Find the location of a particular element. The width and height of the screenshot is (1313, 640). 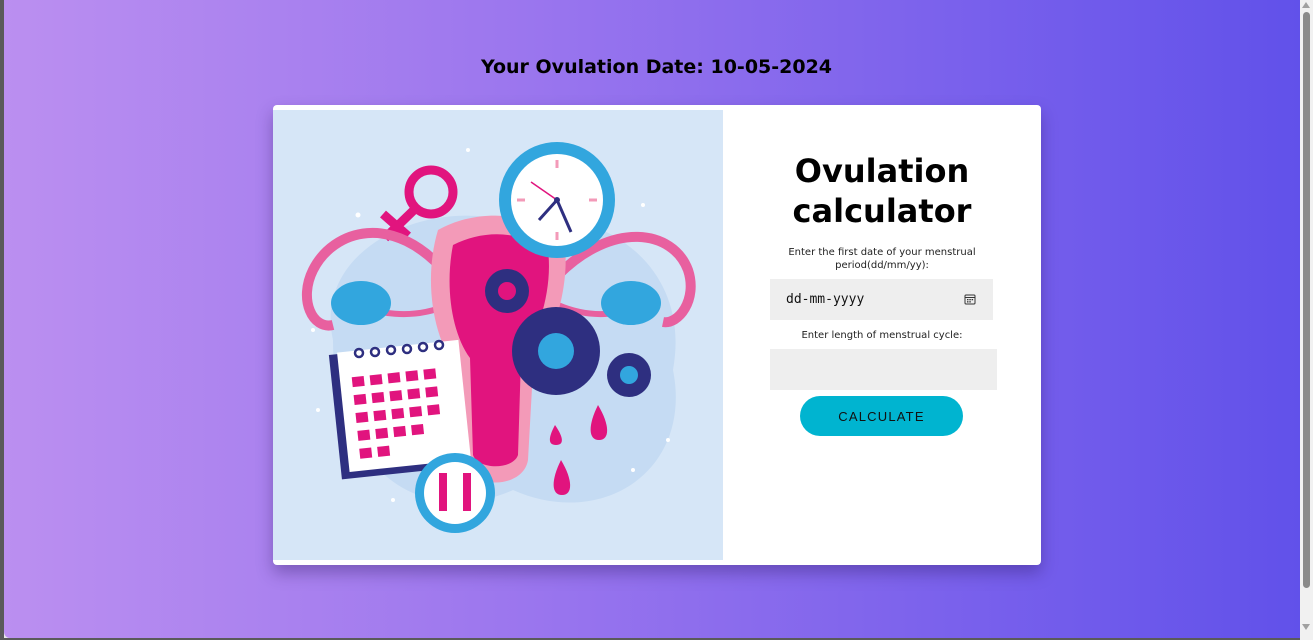

pause-badge is located at coordinates (455, 493).